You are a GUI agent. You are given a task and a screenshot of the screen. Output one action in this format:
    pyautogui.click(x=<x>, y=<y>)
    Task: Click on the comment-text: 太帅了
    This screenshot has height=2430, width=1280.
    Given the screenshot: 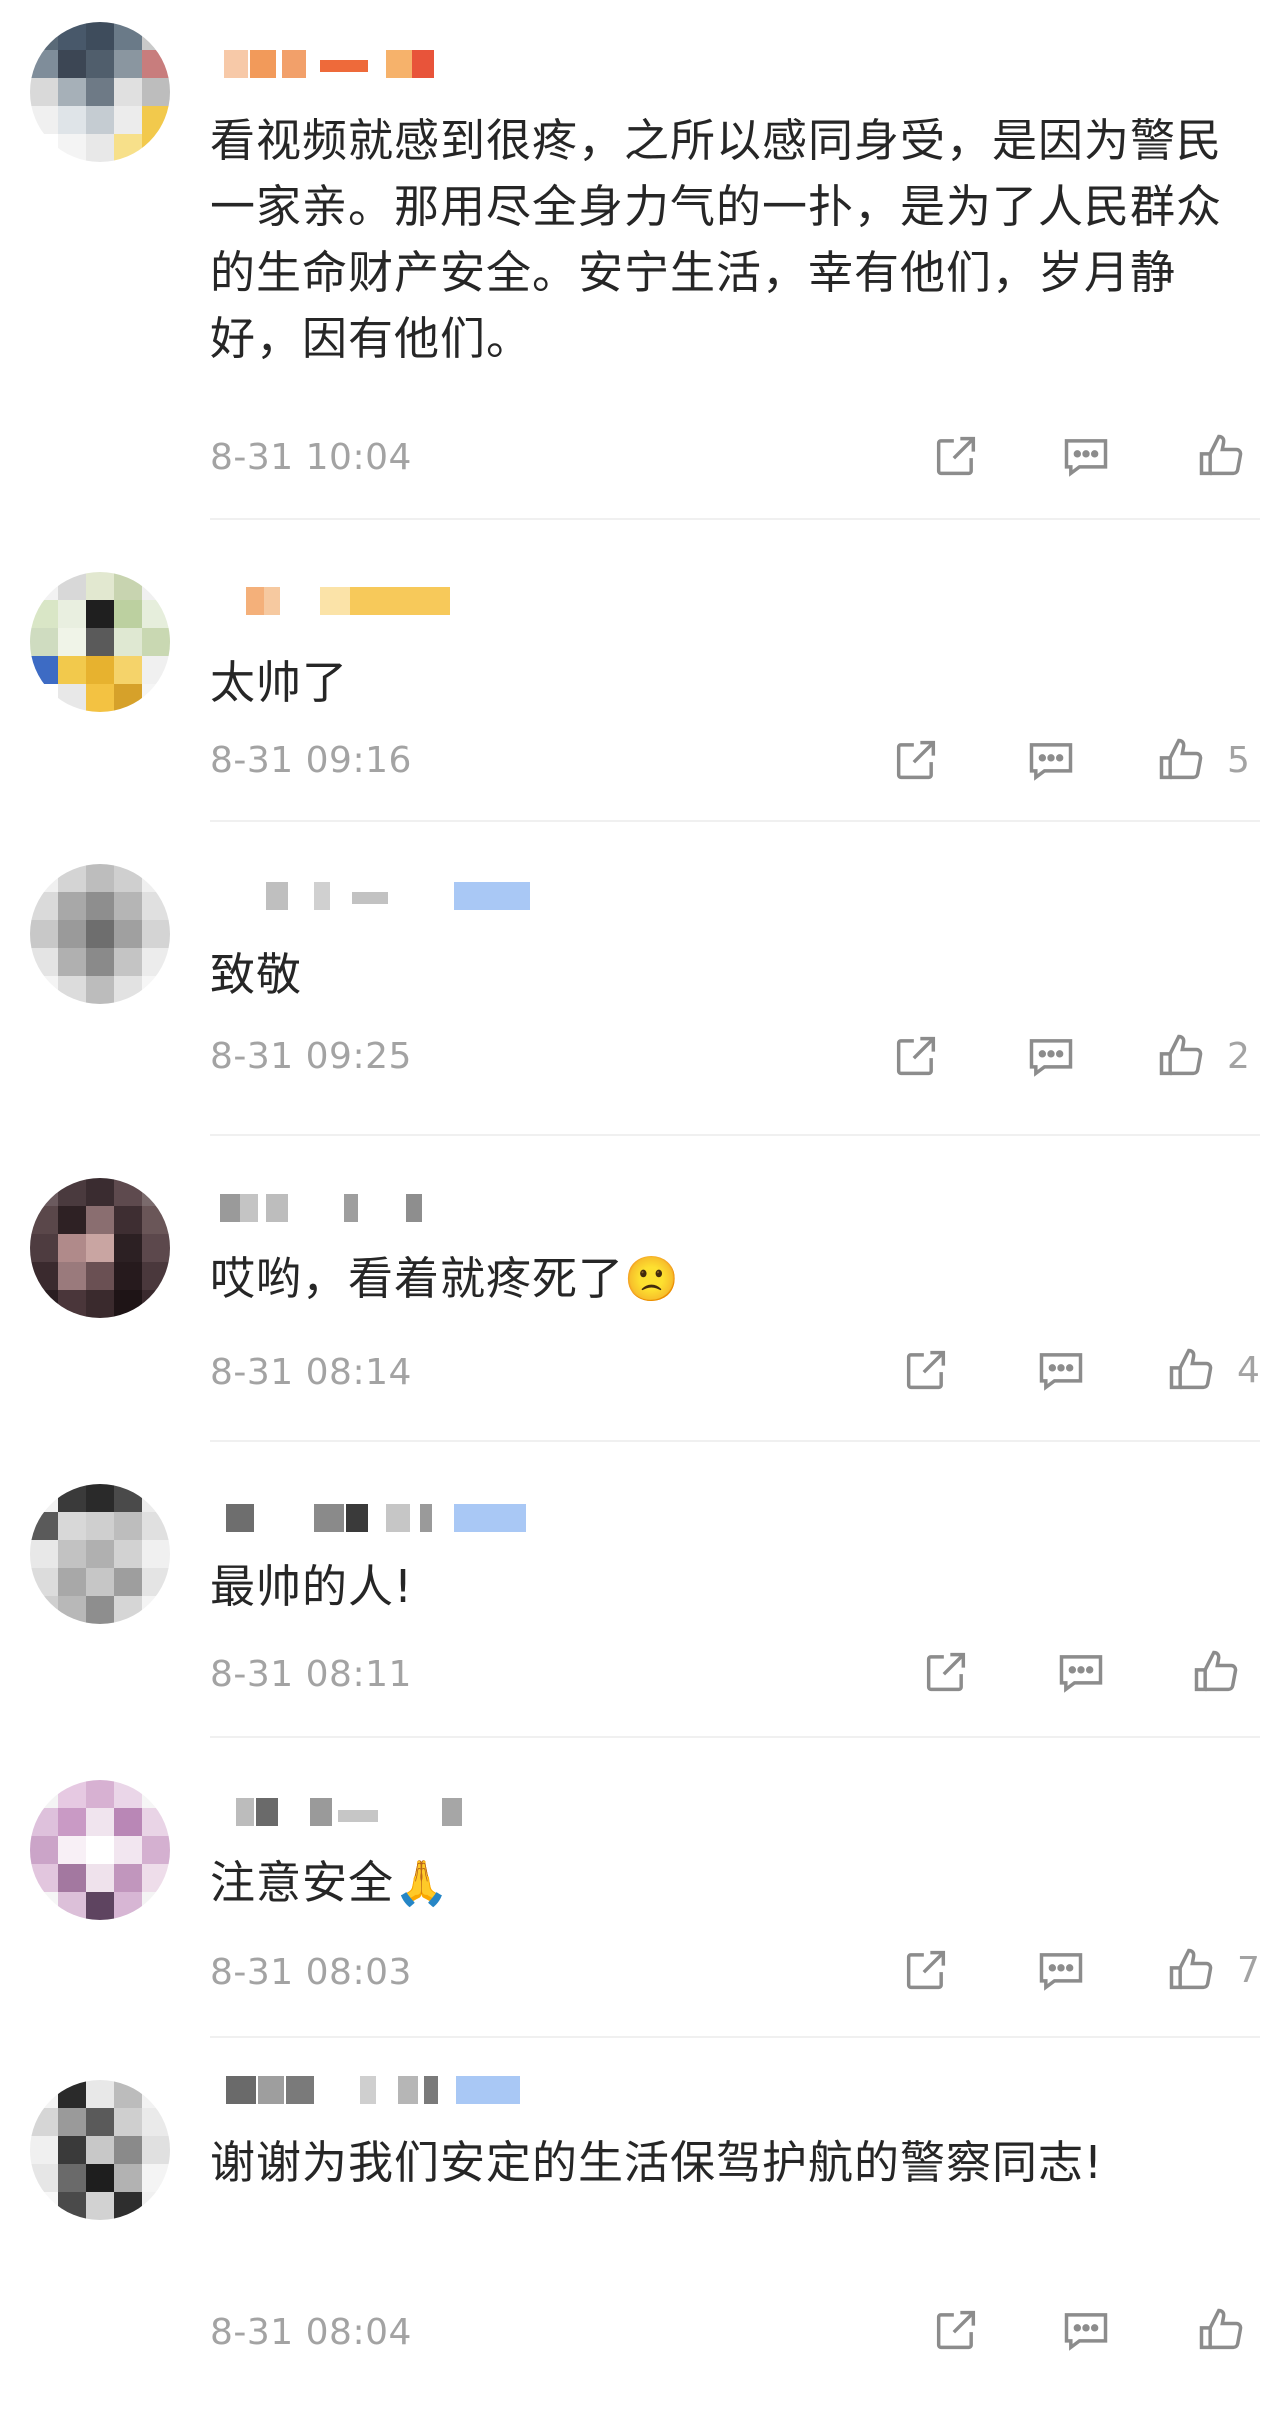 What is the action you would take?
    pyautogui.click(x=279, y=682)
    